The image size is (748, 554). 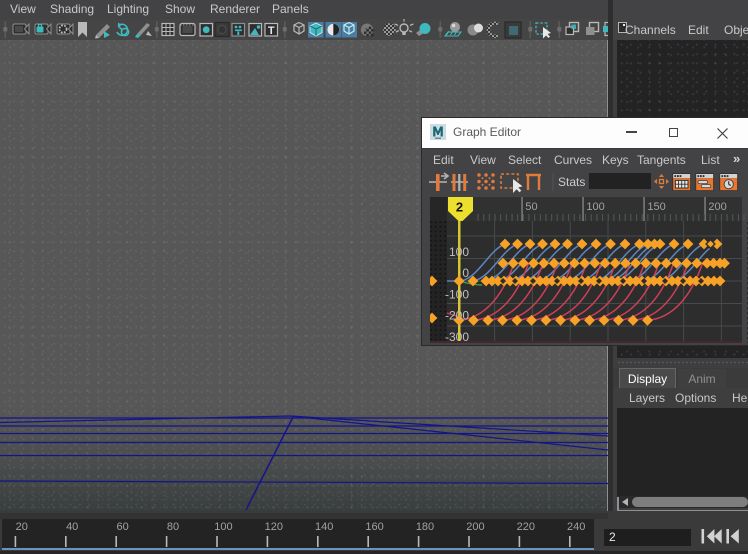 What do you see at coordinates (656, 207) in the screenshot?
I see `svg-text: 150` at bounding box center [656, 207].